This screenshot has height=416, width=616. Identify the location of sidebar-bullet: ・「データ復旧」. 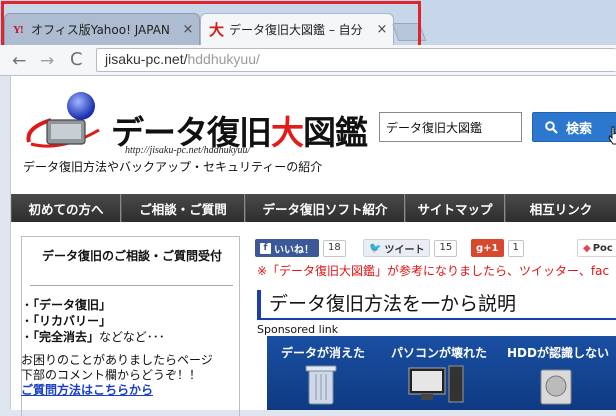
(66, 305).